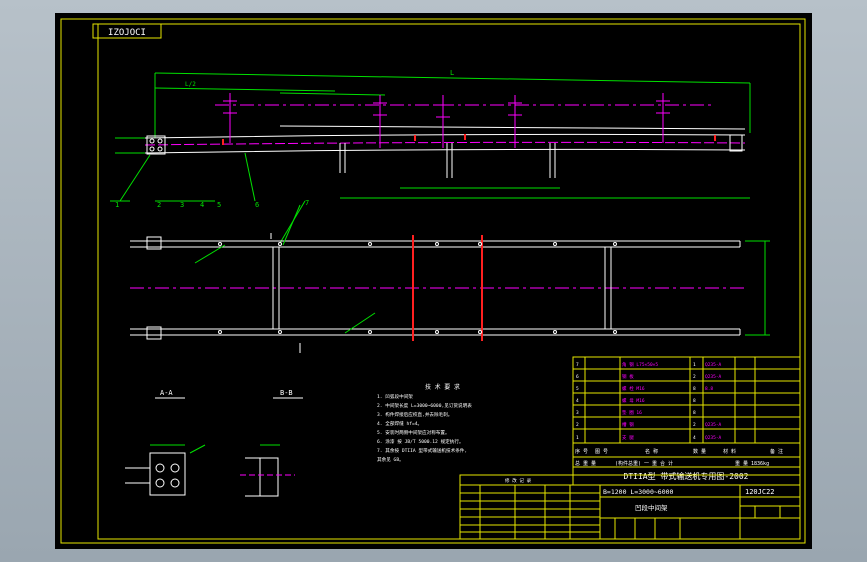  I want to click on svg-text: 名 称, so click(651, 451).